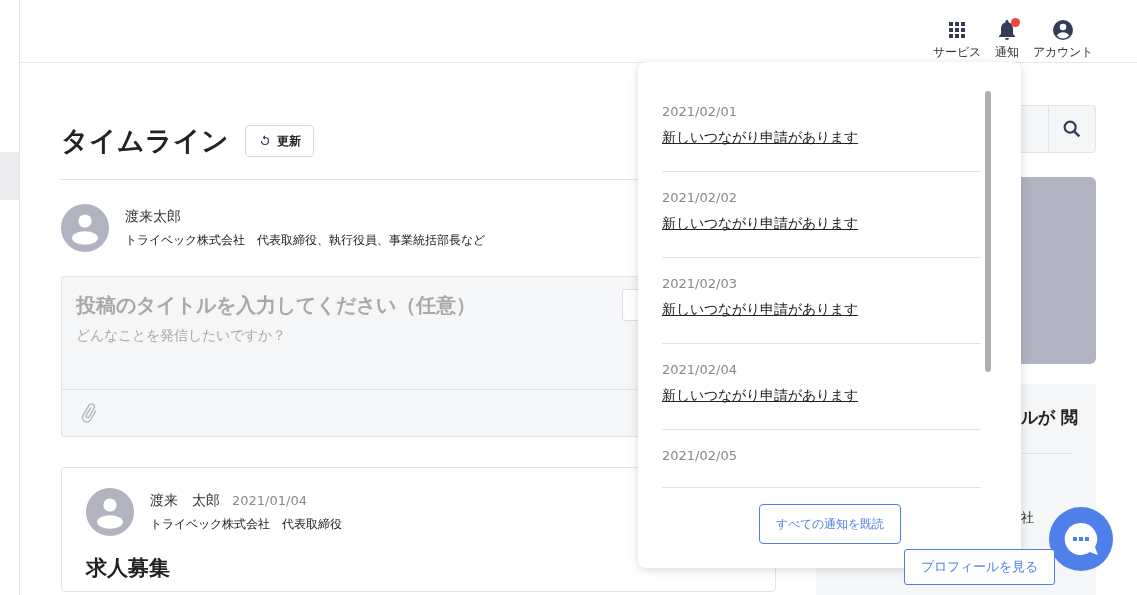  What do you see at coordinates (829, 524) in the screenshot?
I see `mark-all-read-button: すべての通知を既読` at bounding box center [829, 524].